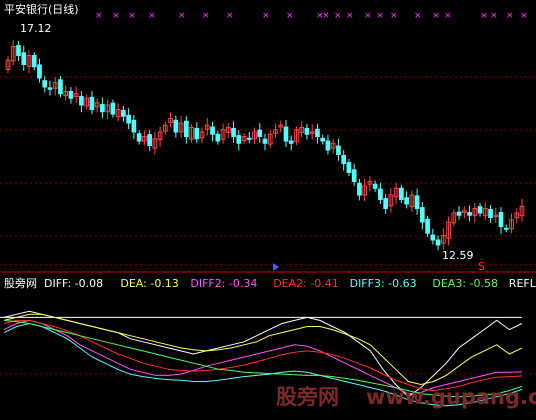  I want to click on legend-dea3: DEA3: -0.58, so click(465, 283).